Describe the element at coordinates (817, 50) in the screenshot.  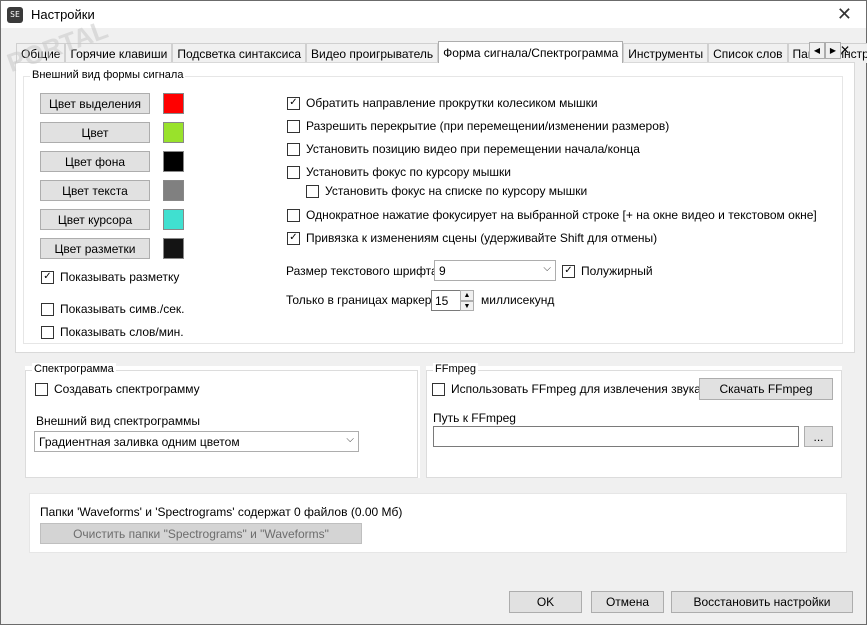
I see `tab-scroll-left-icon: ◀` at that location.